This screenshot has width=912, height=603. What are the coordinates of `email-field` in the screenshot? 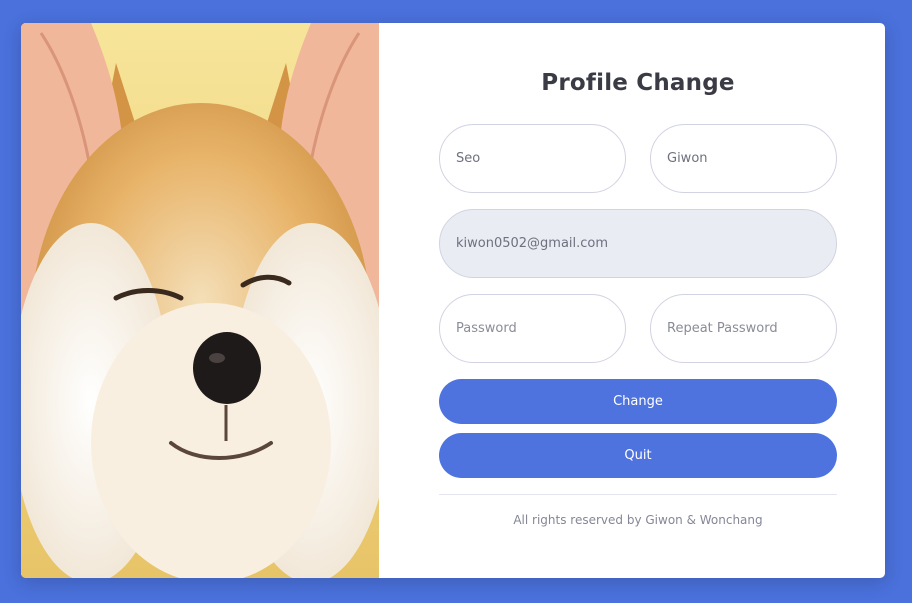 It's located at (638, 243).